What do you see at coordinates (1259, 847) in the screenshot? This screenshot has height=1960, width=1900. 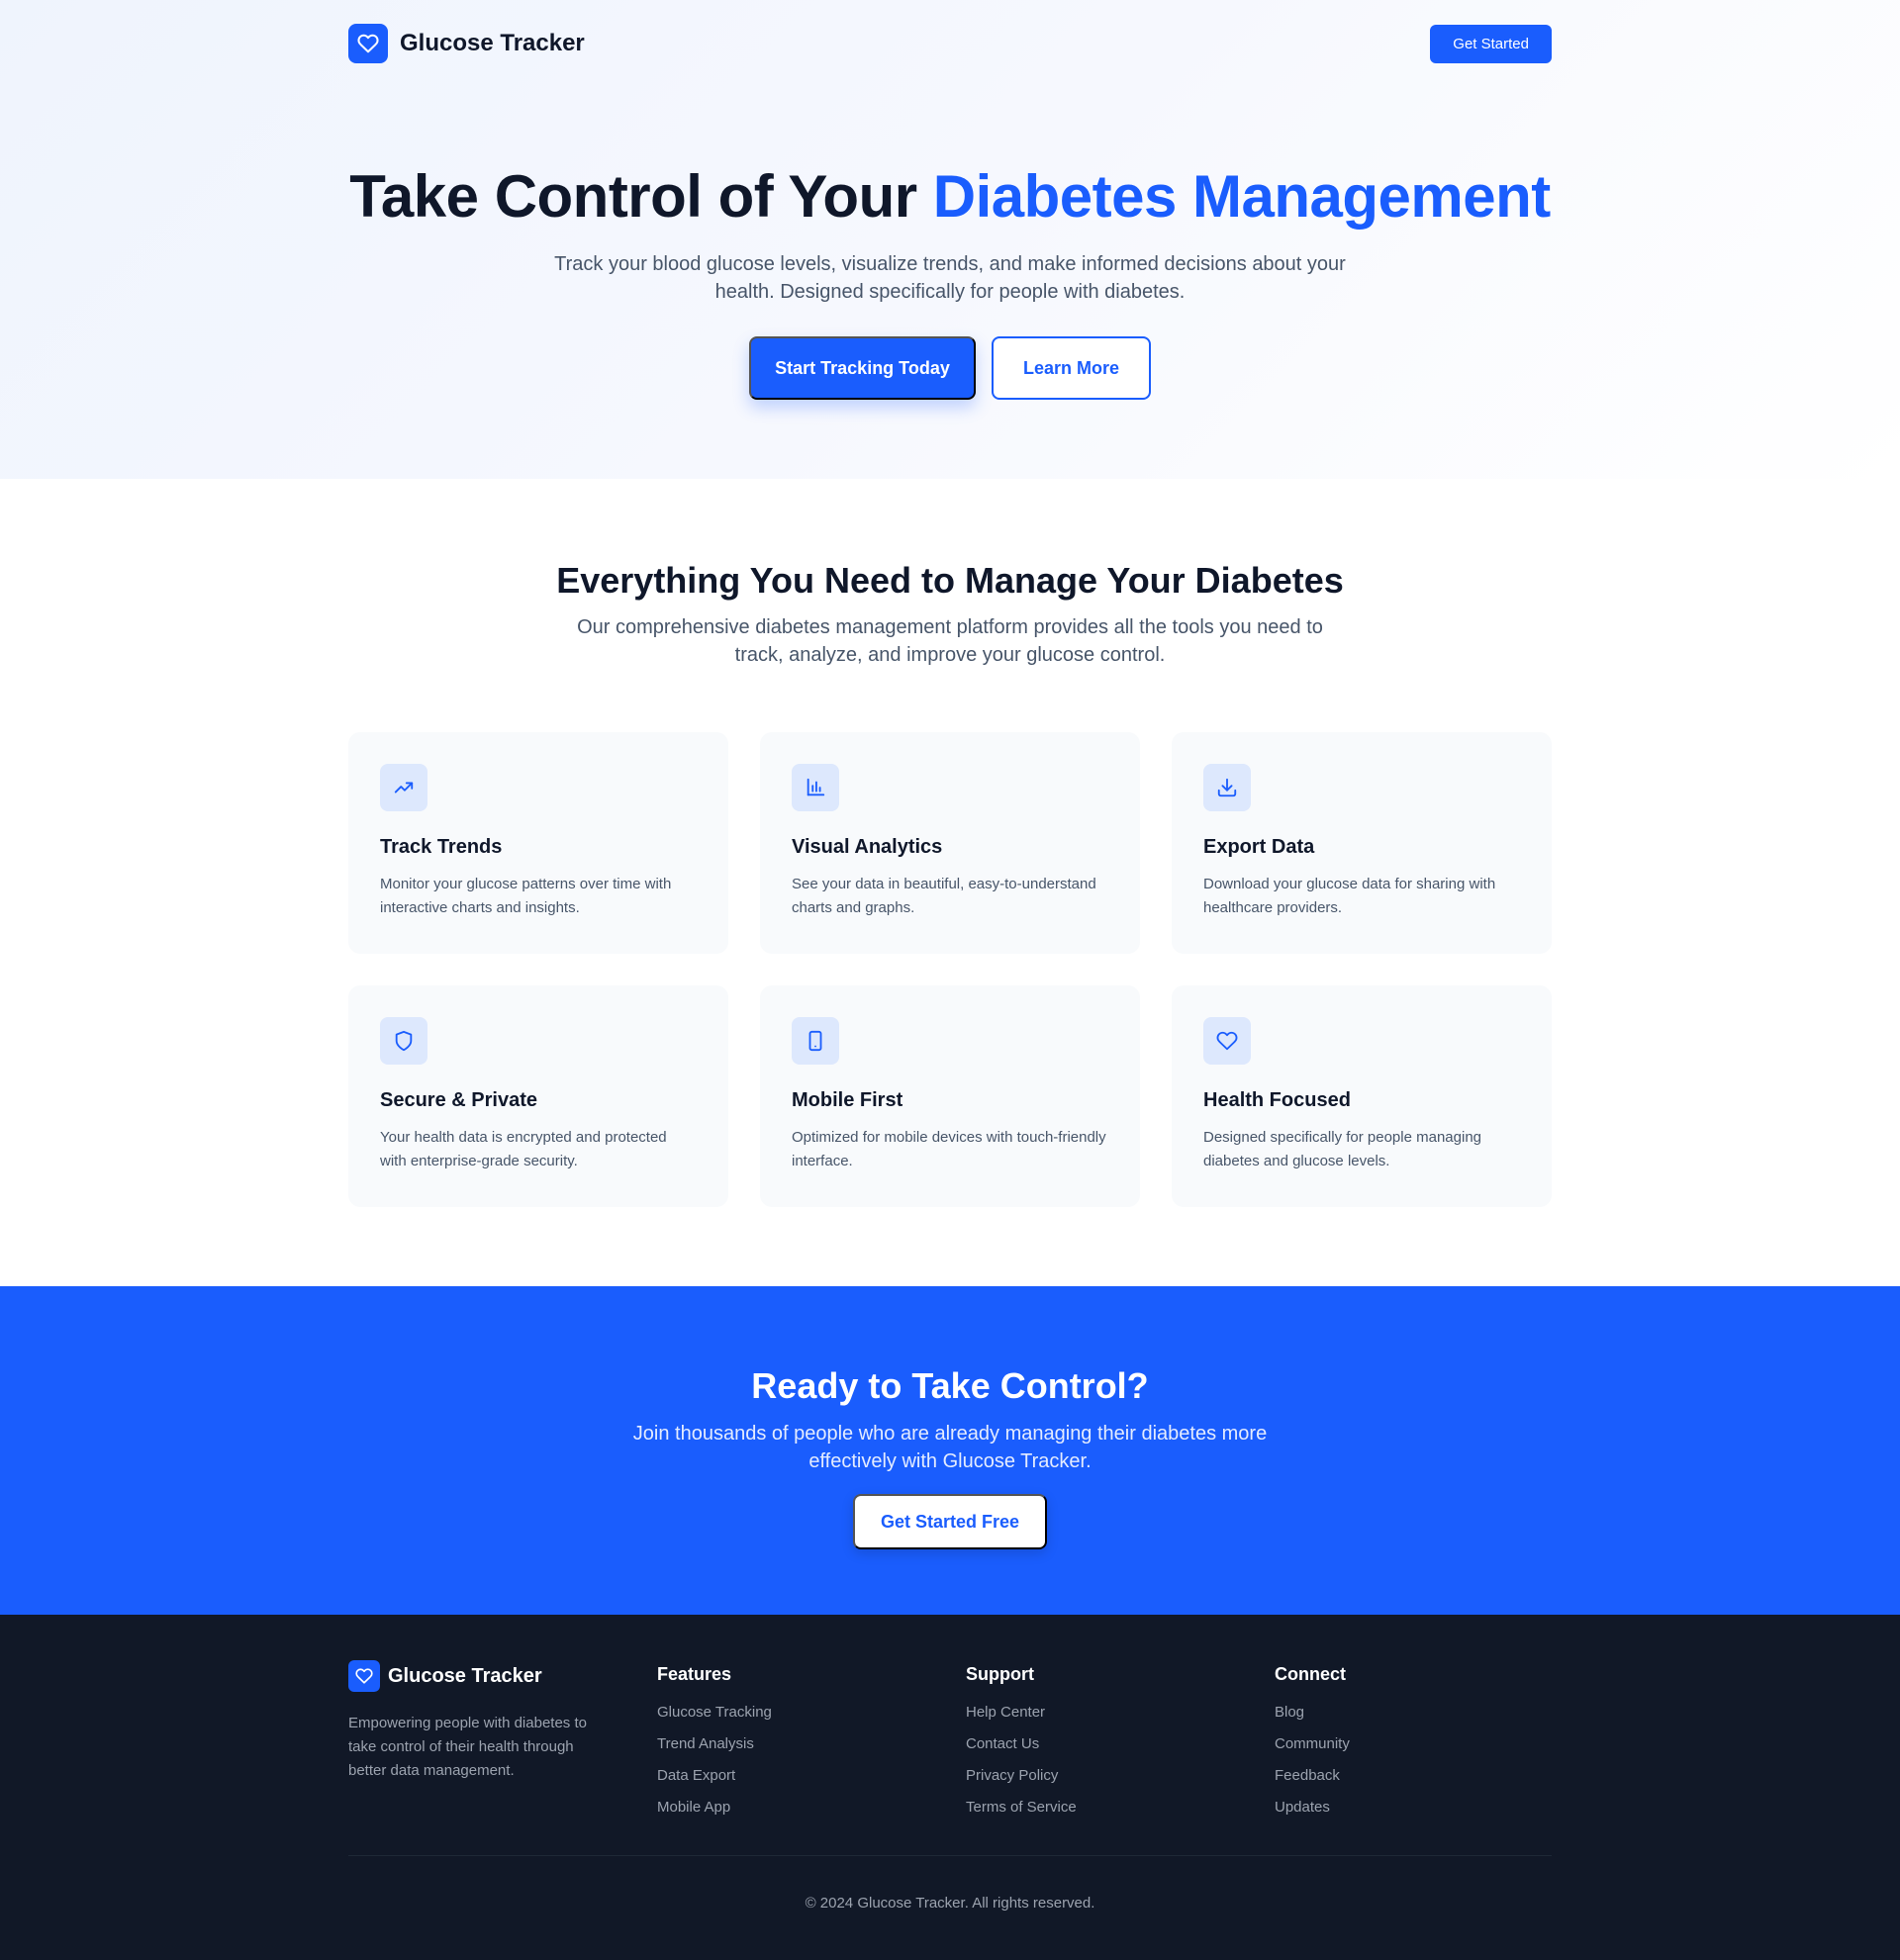 I see `feature-card-title: Export Data` at bounding box center [1259, 847].